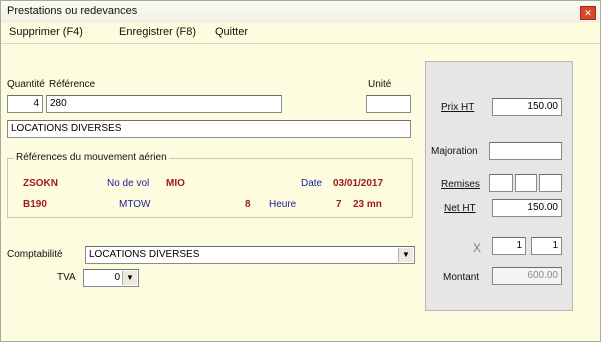 The height and width of the screenshot is (342, 601). I want to click on net-ht-label: Net HT, so click(460, 208).